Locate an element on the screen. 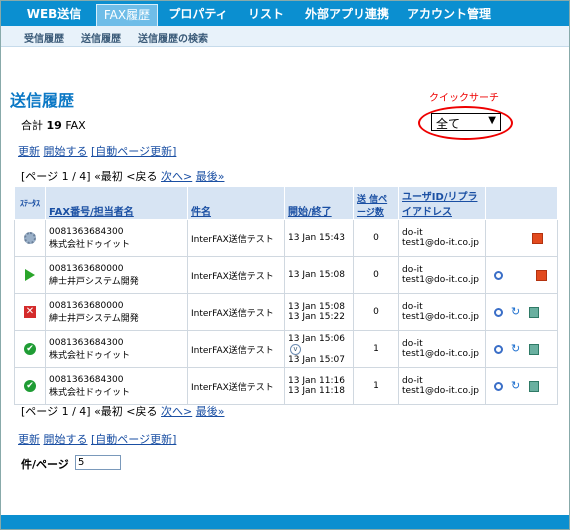  col-startend-label: 開始/終了 is located at coordinates (310, 212).